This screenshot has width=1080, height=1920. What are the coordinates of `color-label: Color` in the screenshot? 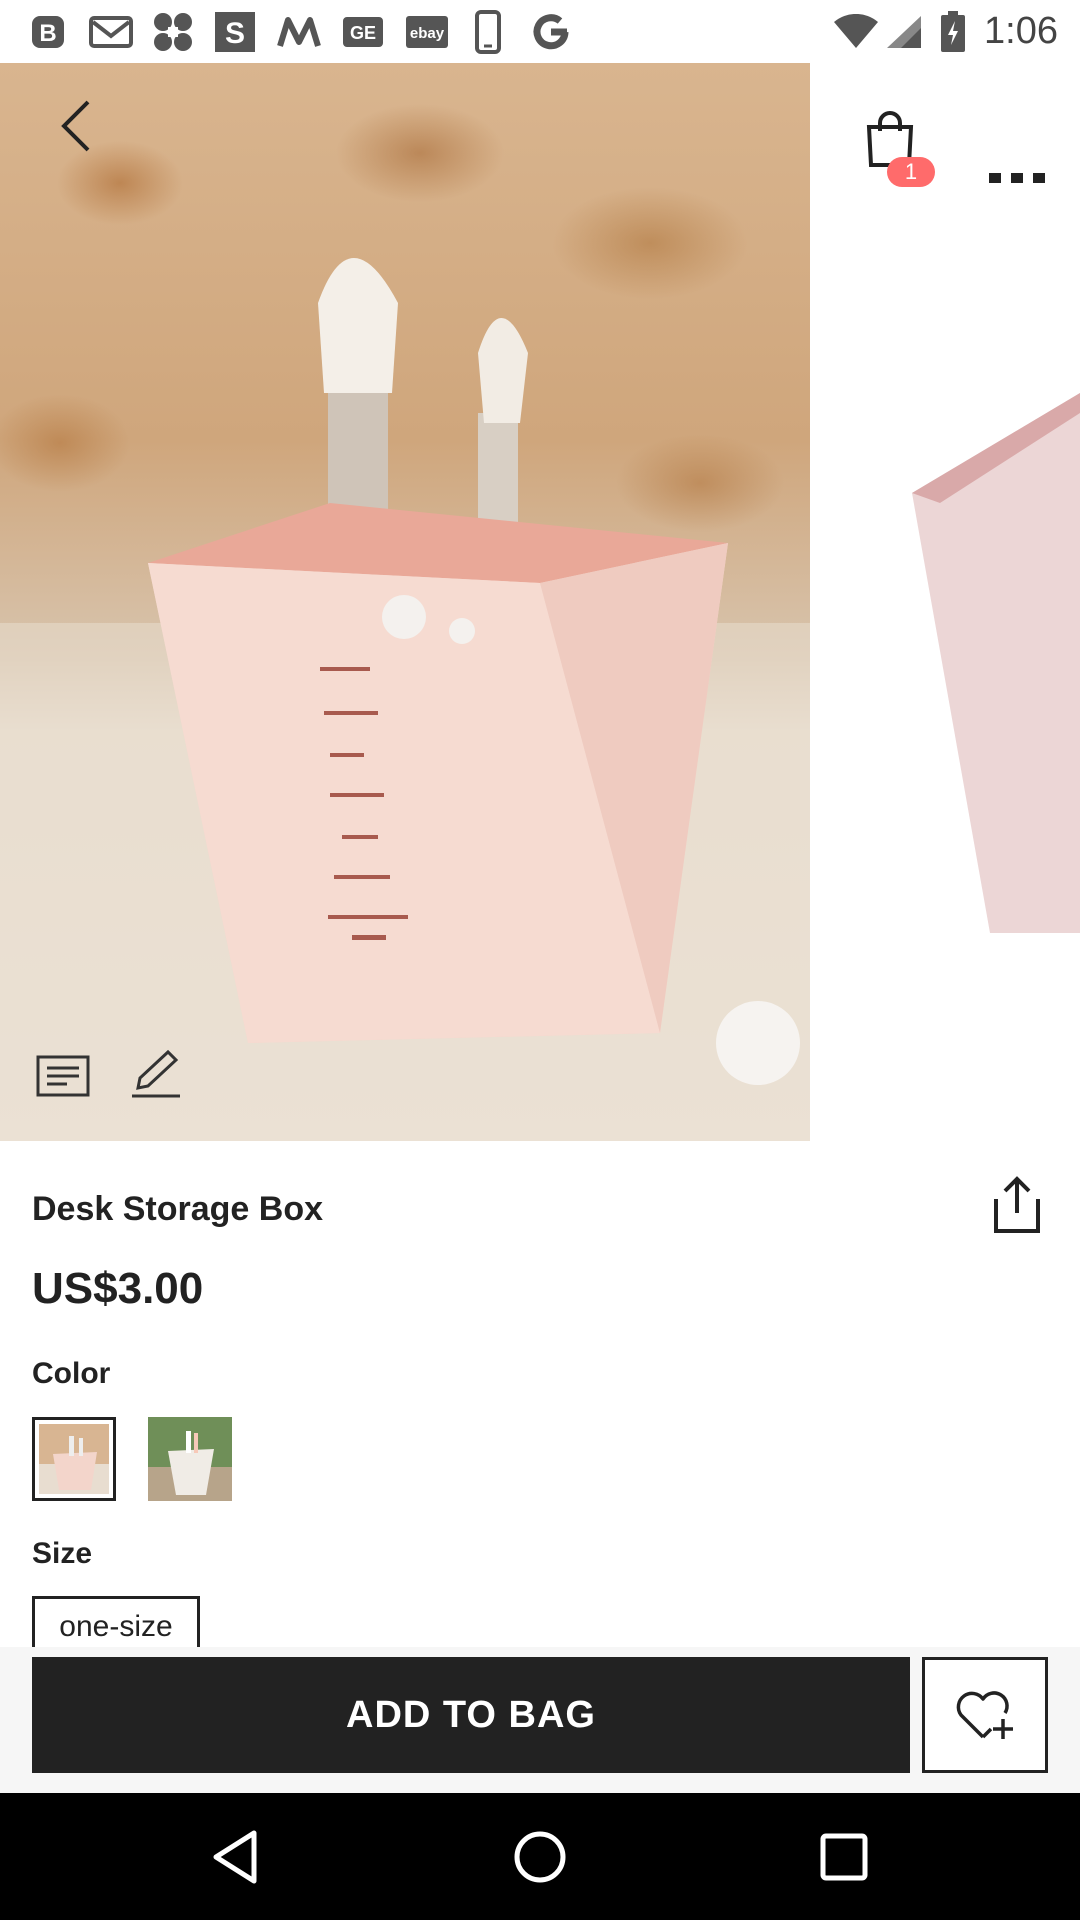 It's located at (71, 1373).